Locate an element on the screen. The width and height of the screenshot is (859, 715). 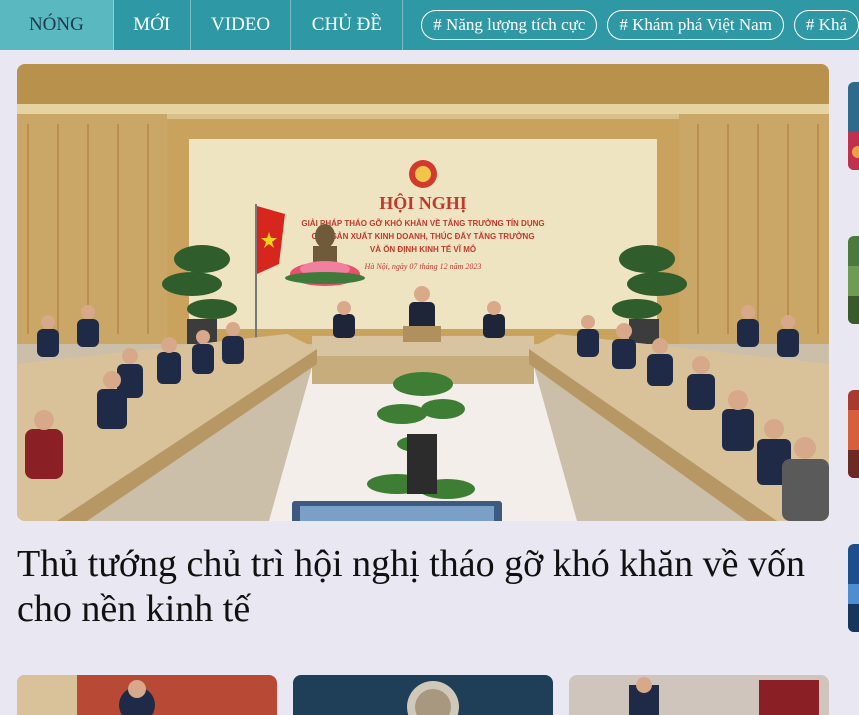
tab-hot: NÓNG is located at coordinates (57, 25).